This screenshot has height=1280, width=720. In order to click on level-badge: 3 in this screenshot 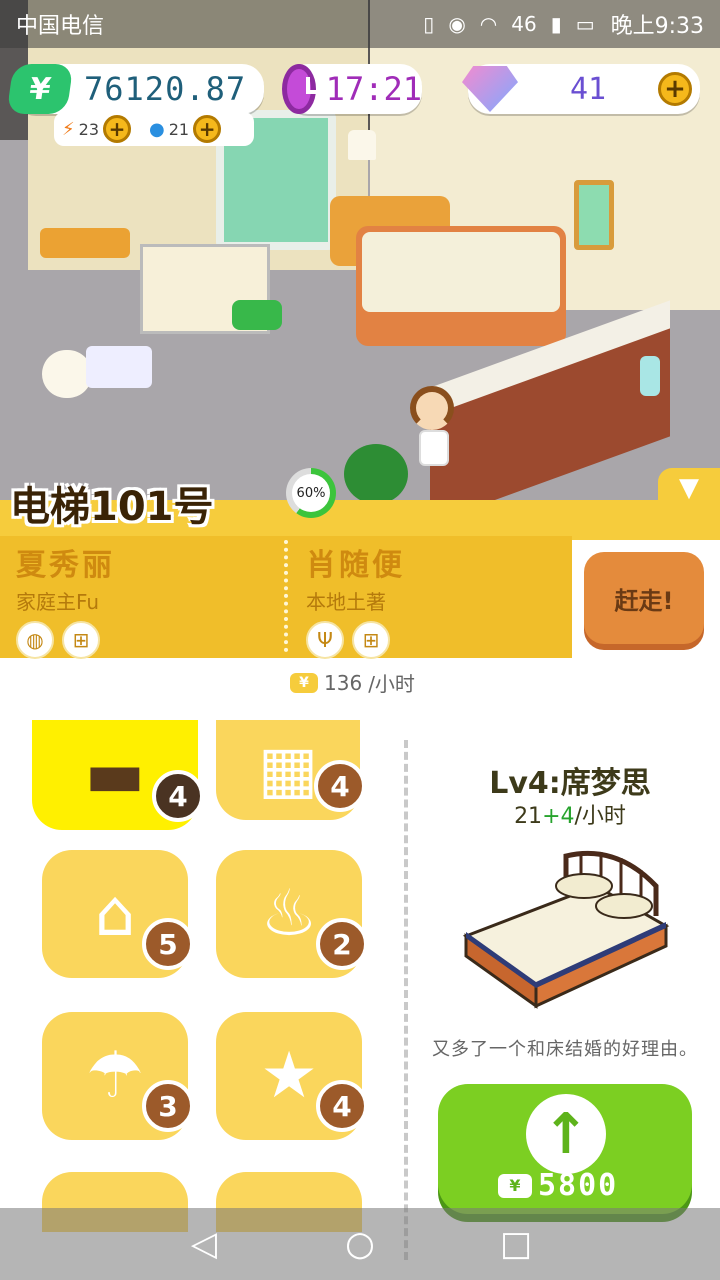, I will do `click(168, 1106)`.